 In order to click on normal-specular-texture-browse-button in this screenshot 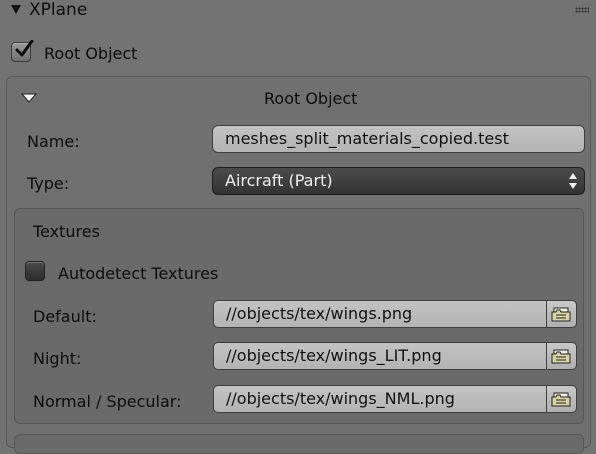, I will do `click(562, 399)`.